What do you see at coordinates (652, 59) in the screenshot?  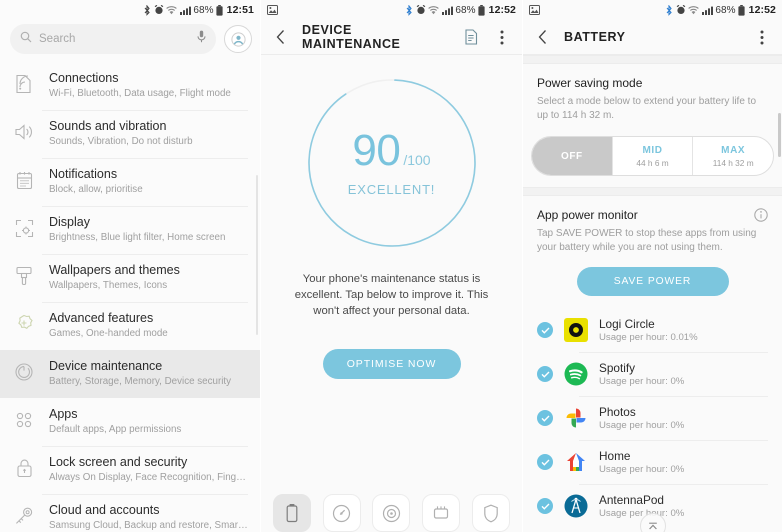 I see `section-gap` at bounding box center [652, 59].